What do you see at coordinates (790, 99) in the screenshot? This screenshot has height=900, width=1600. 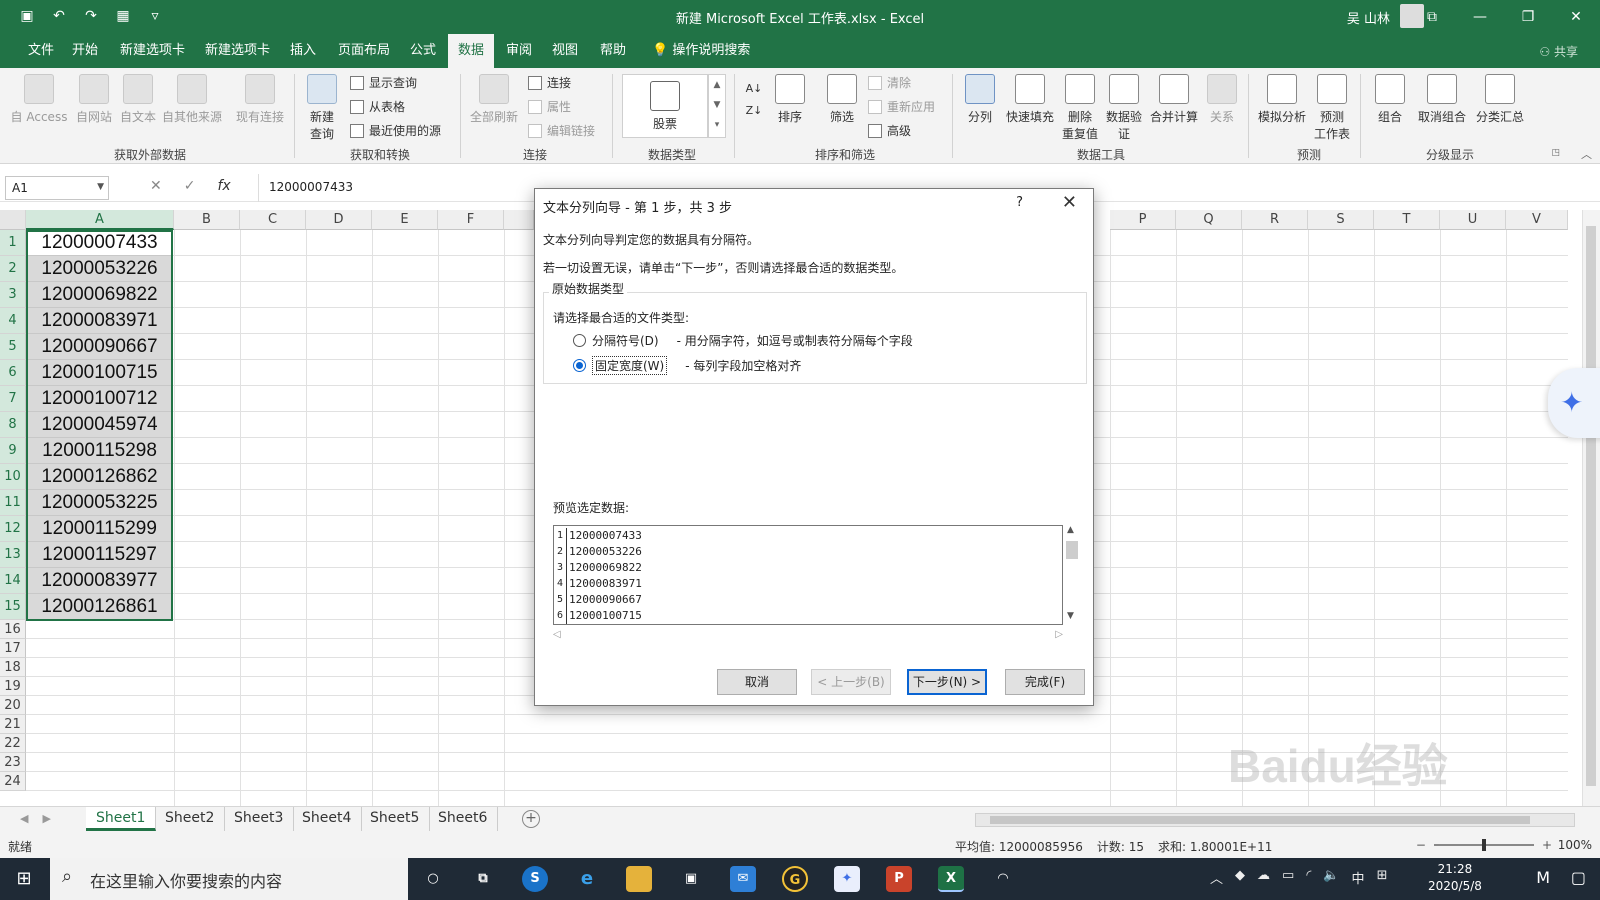 I see `sort-button: 排序` at bounding box center [790, 99].